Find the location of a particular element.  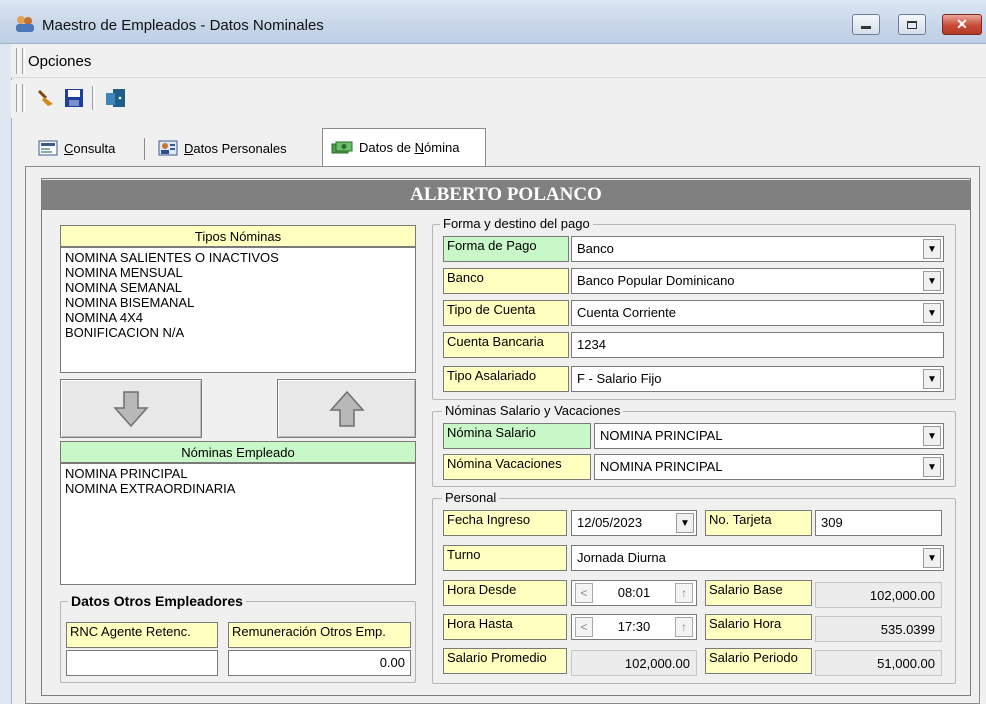

banco-label: Banco is located at coordinates (506, 281).